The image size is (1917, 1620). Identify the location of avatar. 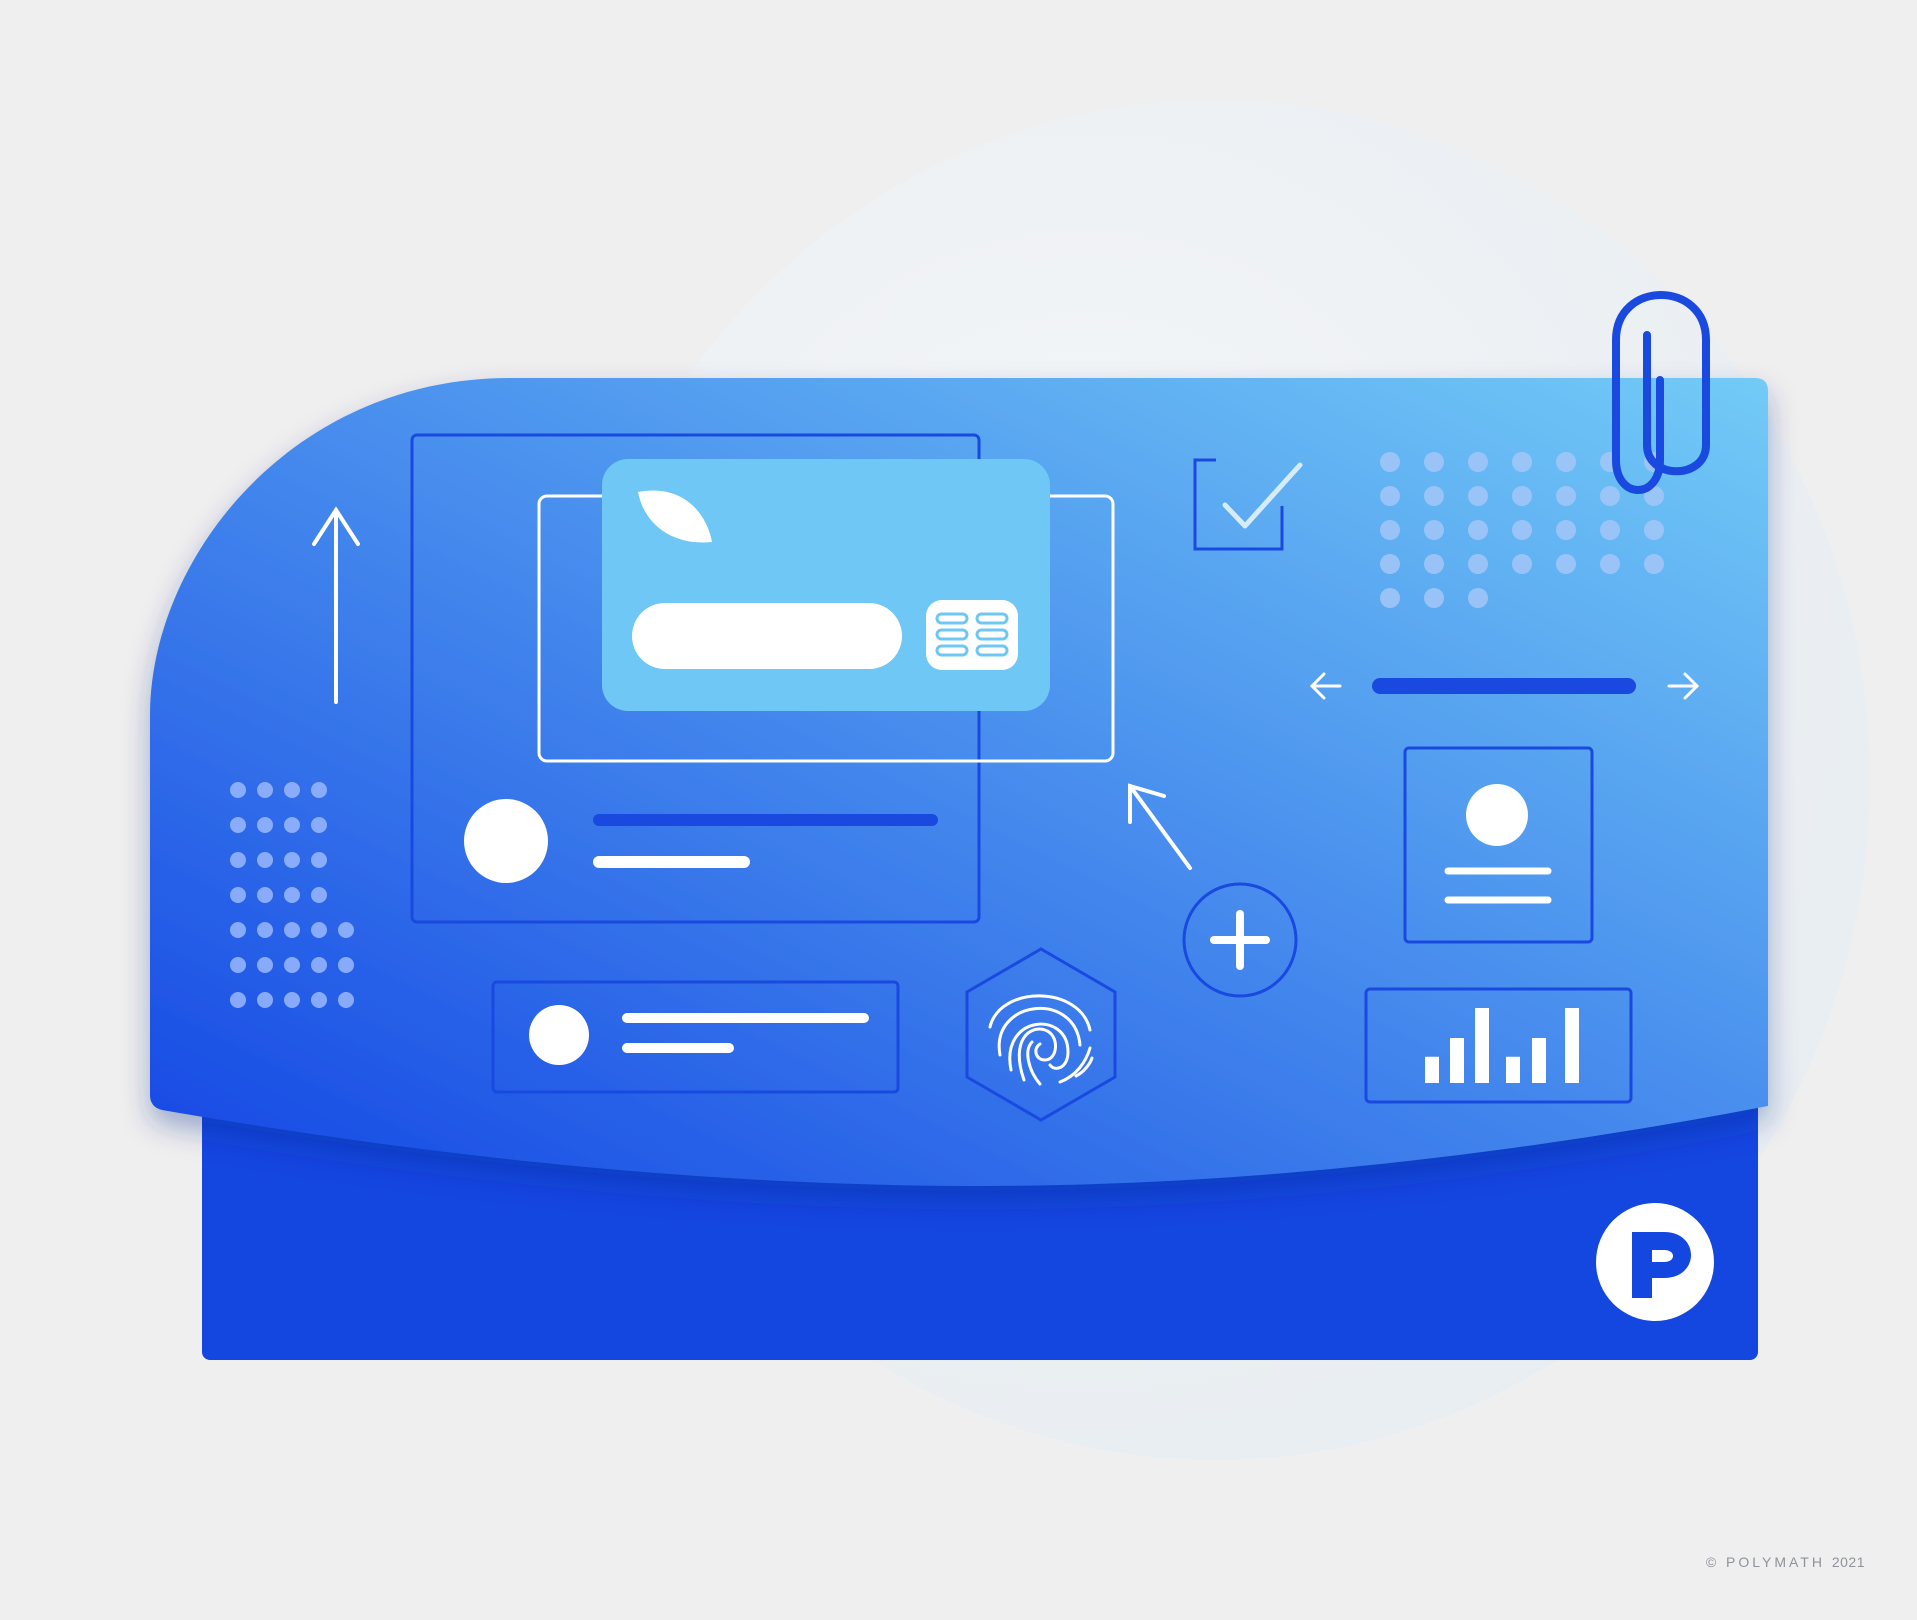
(506, 841).